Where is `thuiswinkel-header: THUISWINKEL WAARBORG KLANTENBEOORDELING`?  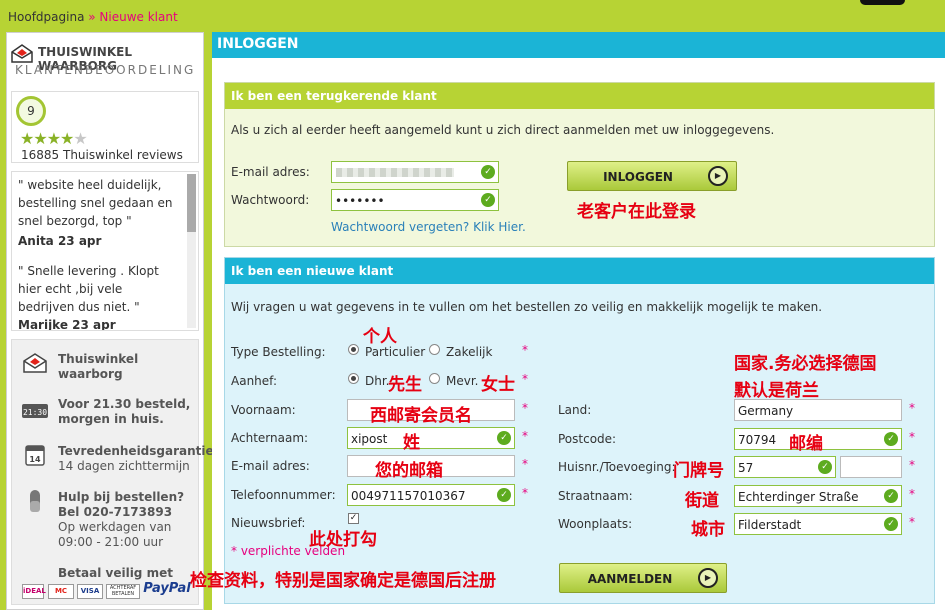 thuiswinkel-header: THUISWINKEL WAARBORG KLANTENBEOORDELING is located at coordinates (105, 58).